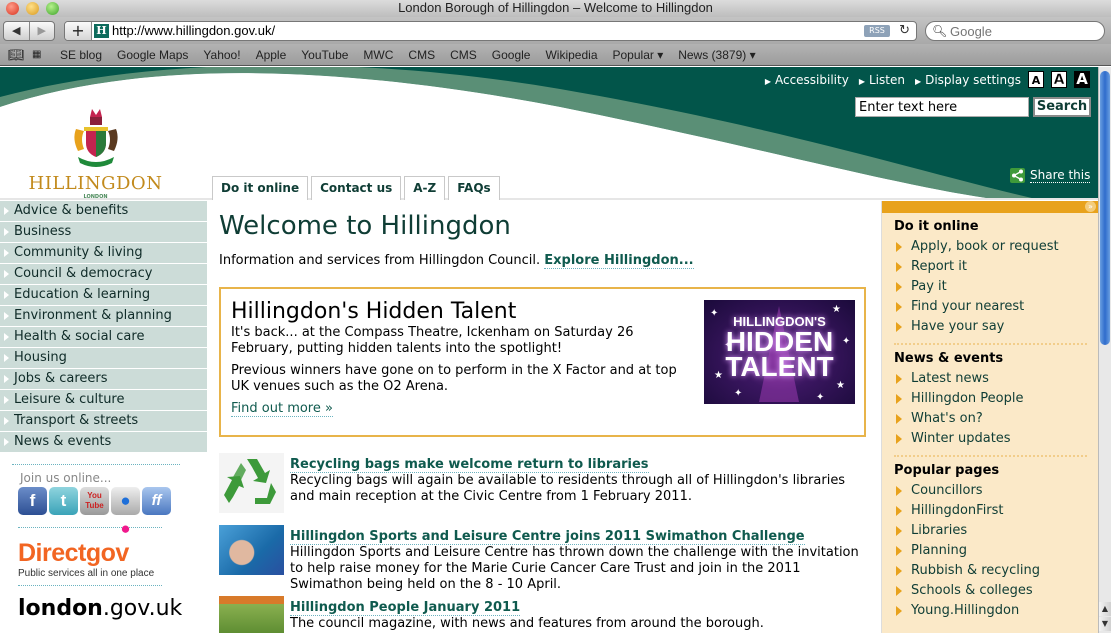 The height and width of the screenshot is (633, 1111). What do you see at coordinates (103, 442) in the screenshot?
I see `nav-item-news-events: News & events` at bounding box center [103, 442].